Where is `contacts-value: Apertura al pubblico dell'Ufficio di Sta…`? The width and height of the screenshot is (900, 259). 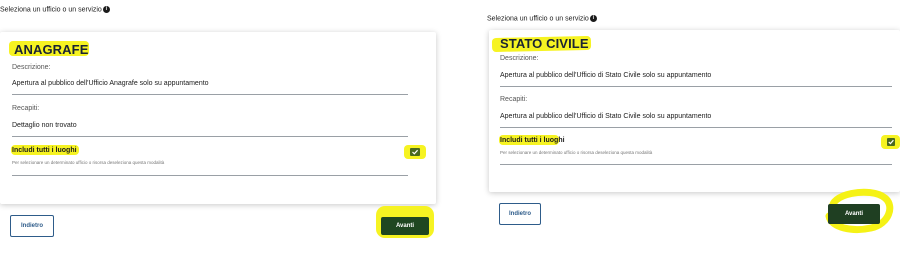 contacts-value: Apertura al pubblico dell'Ufficio di Sta… is located at coordinates (606, 116).